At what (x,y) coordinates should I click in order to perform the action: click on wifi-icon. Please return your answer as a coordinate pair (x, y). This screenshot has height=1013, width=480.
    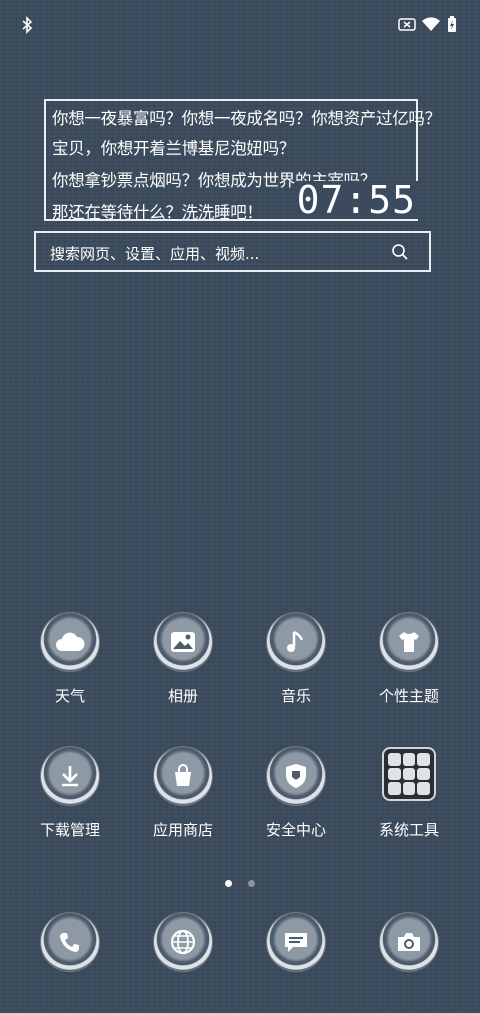
    Looking at the image, I should click on (431, 24).